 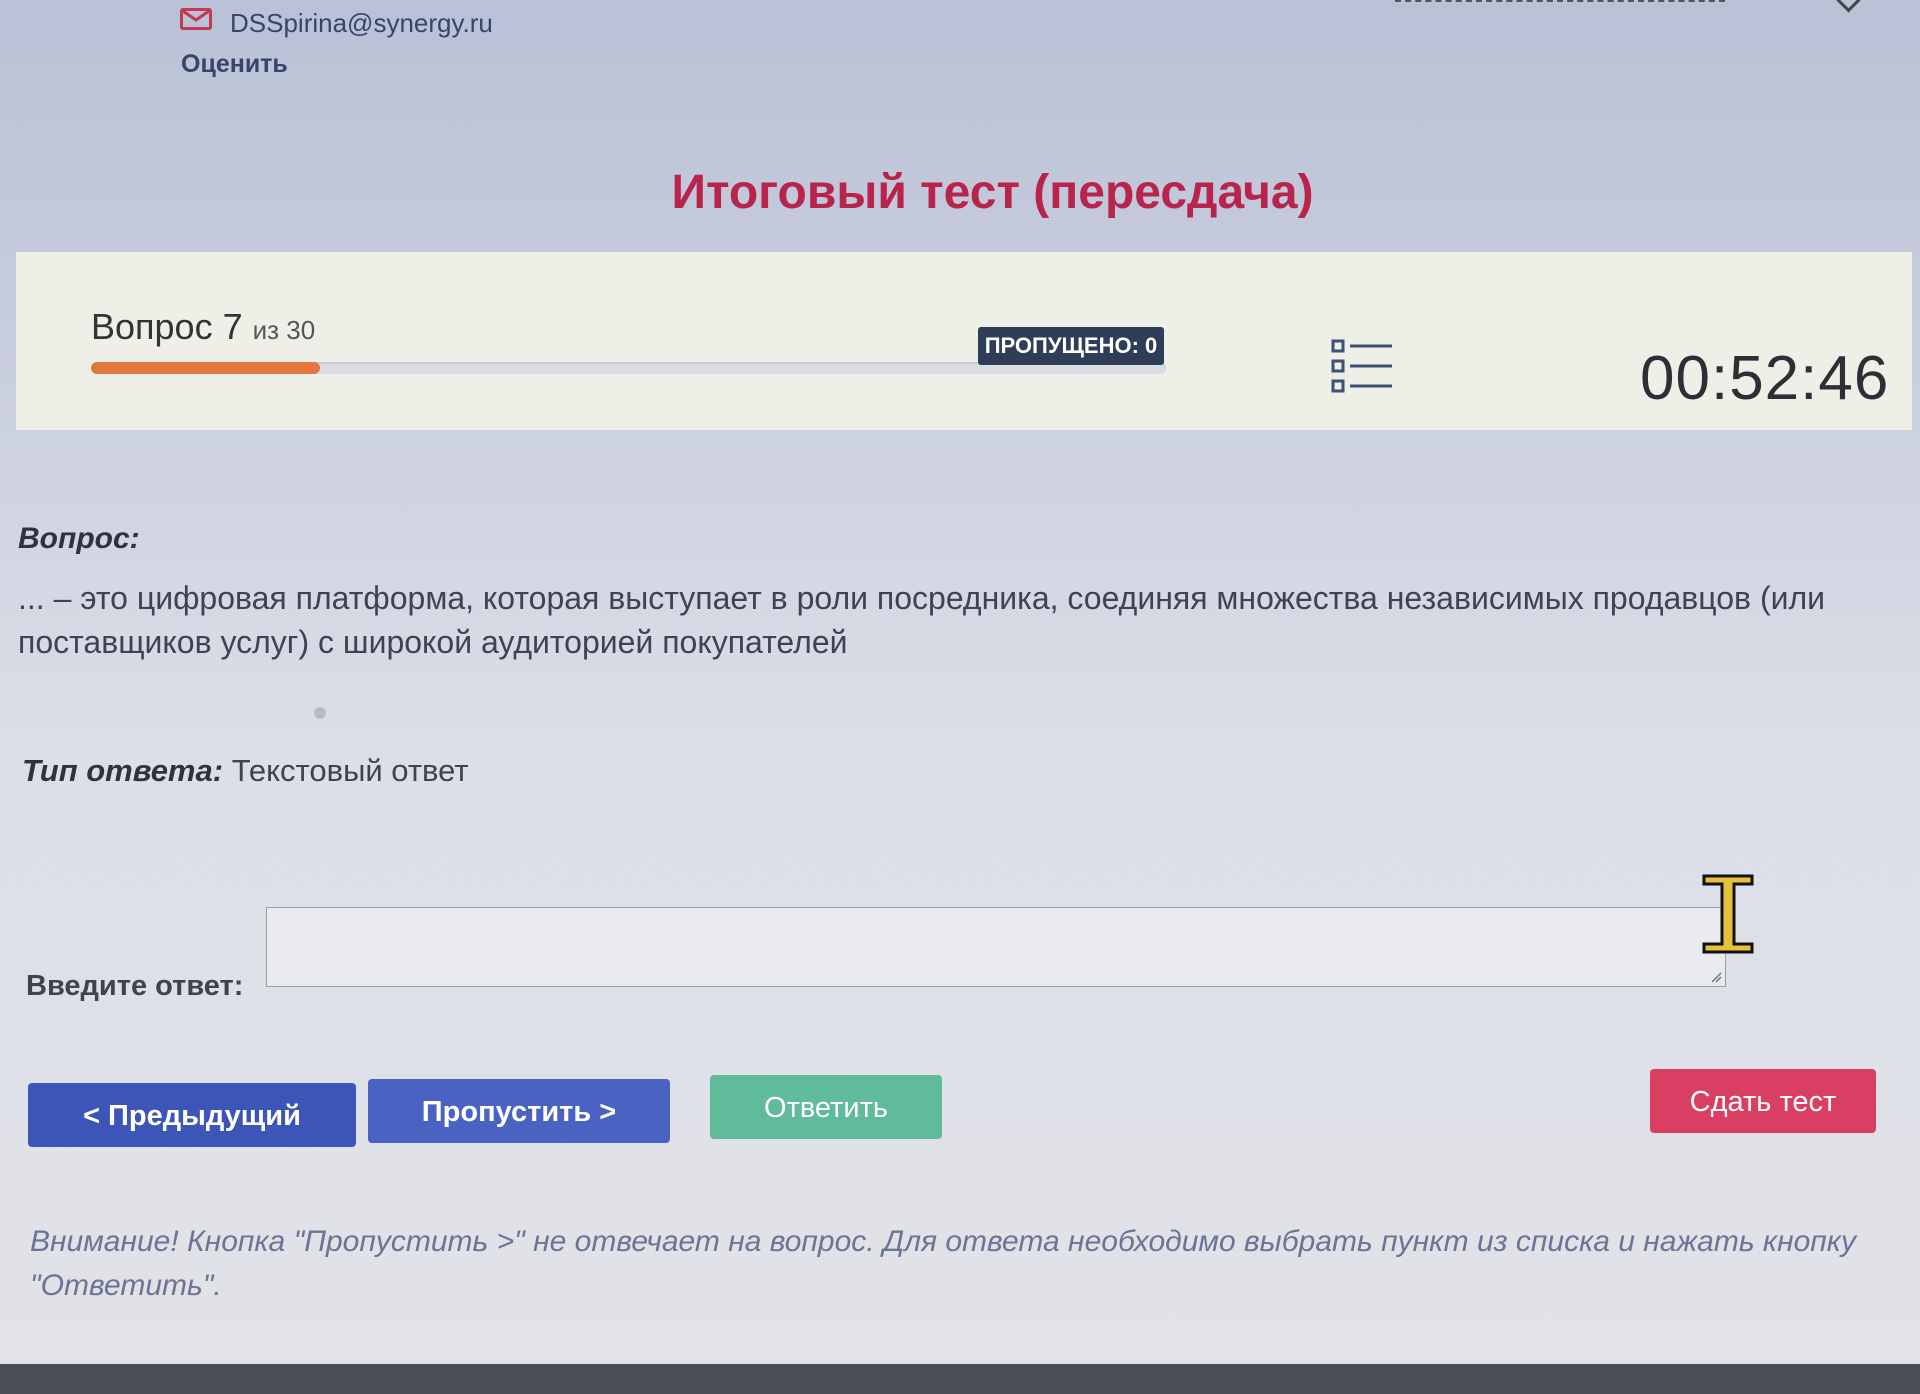 What do you see at coordinates (350, 770) in the screenshot?
I see `answer-type-value: Текстовый ответ` at bounding box center [350, 770].